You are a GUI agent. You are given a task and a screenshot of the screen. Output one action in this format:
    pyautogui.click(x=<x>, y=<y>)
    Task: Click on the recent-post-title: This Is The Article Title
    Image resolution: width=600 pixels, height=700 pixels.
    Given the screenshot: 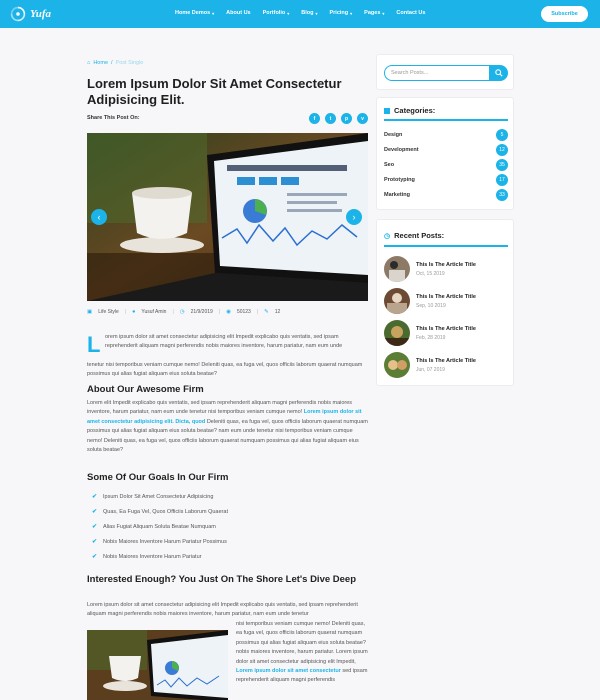 What is the action you would take?
    pyautogui.click(x=446, y=296)
    